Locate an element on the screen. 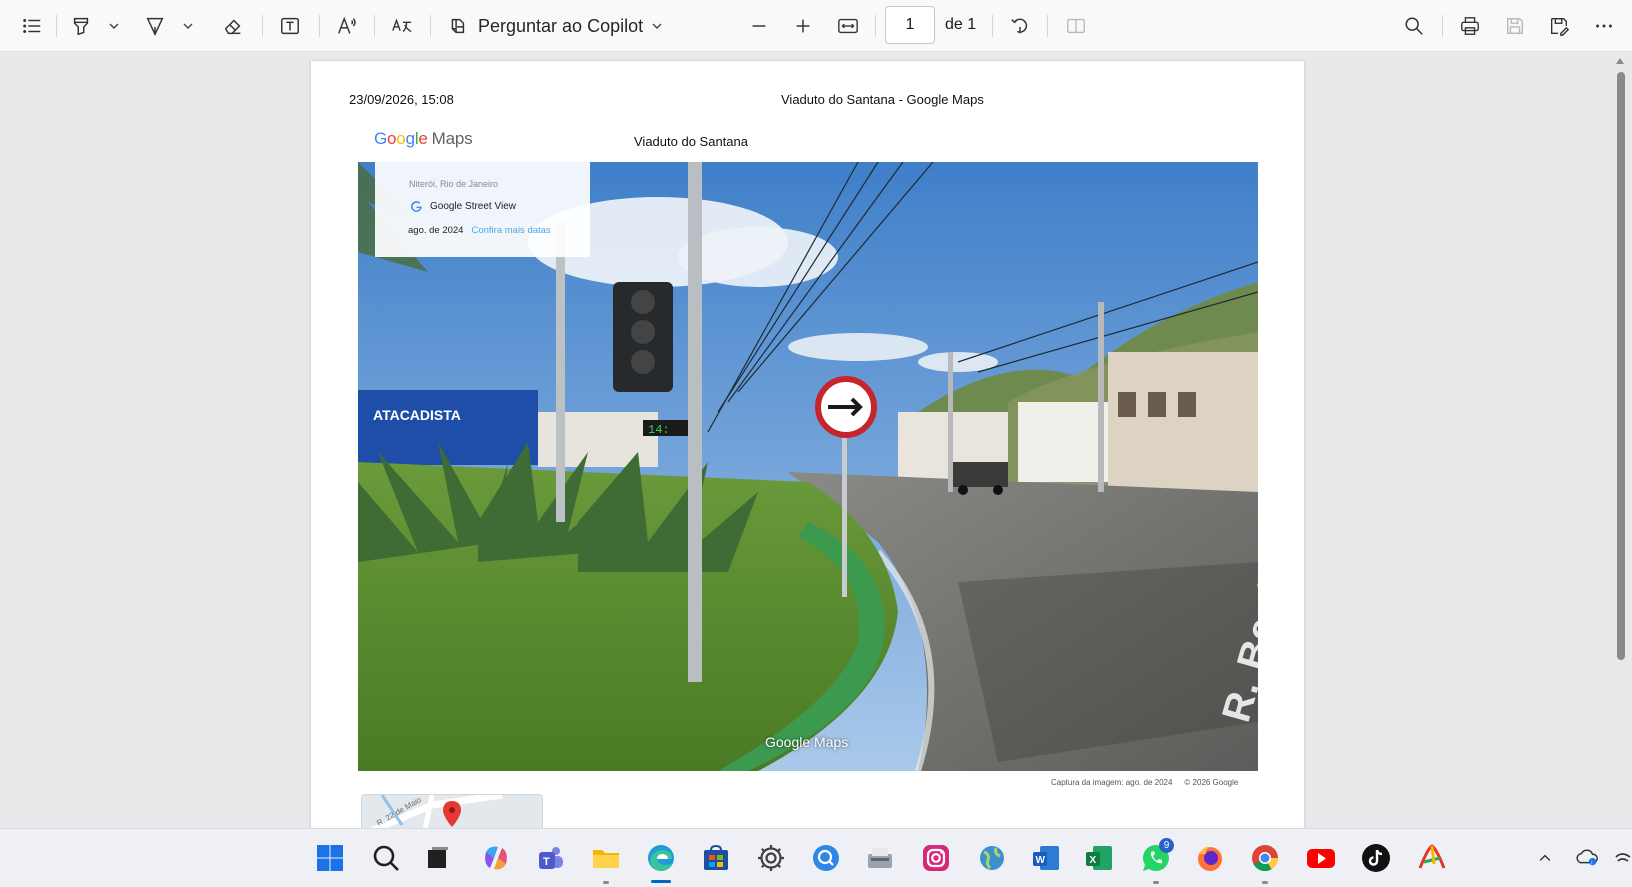 This screenshot has height=887, width=1632. save-icon is located at coordinates (1515, 26).